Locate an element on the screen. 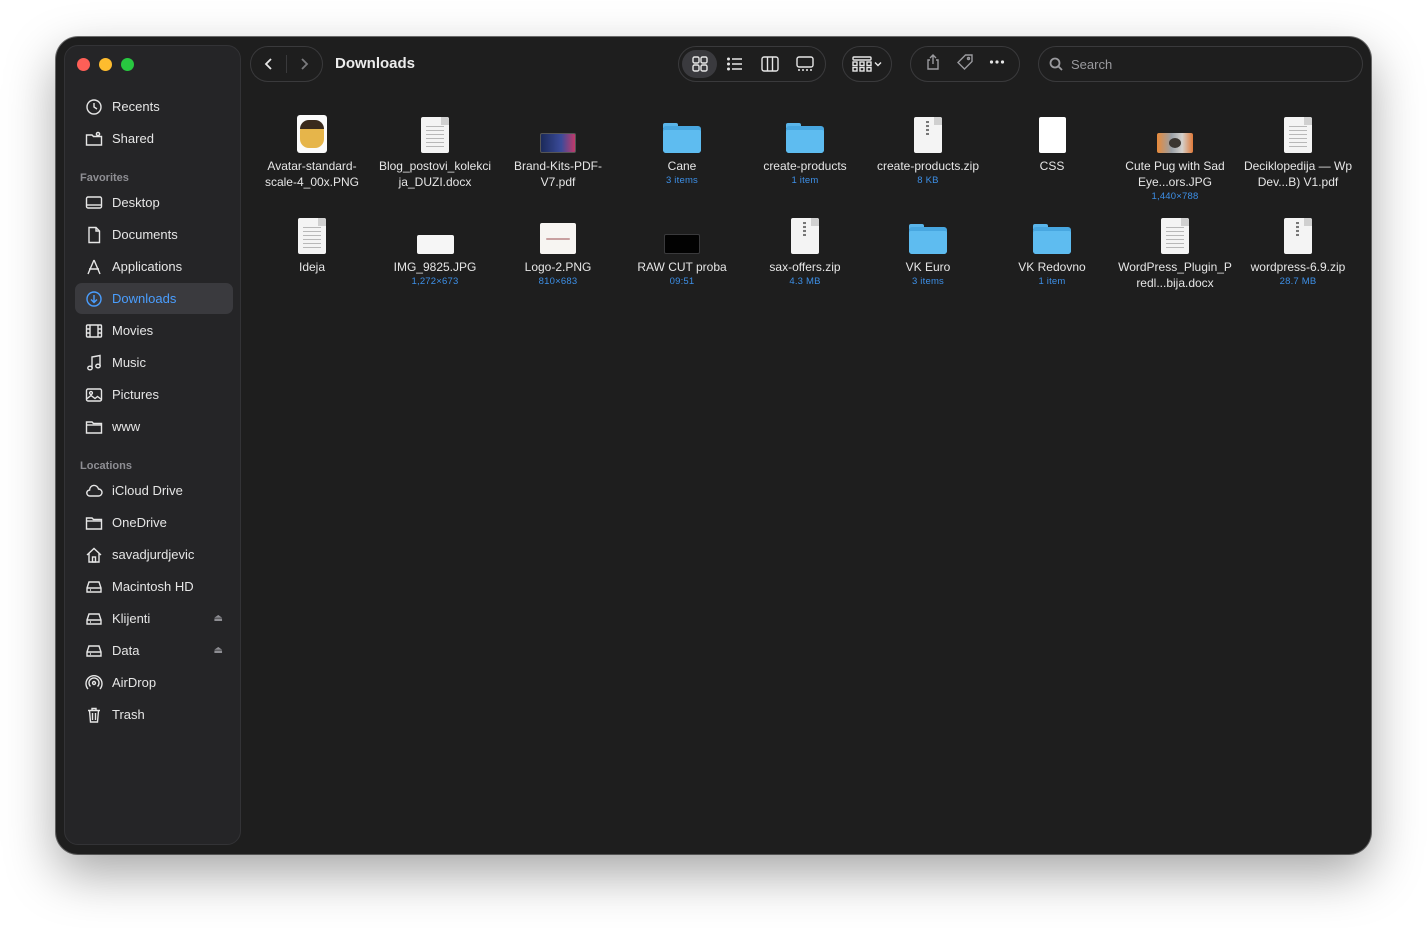 This screenshot has height=928, width=1427. file-item: Logo-2.PNG 810×683 is located at coordinates (558, 250).